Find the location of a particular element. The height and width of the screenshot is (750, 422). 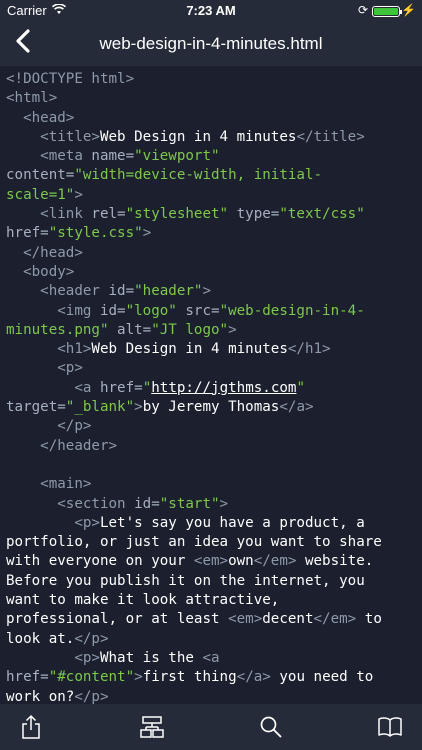

code-line: </header> is located at coordinates (211, 446).